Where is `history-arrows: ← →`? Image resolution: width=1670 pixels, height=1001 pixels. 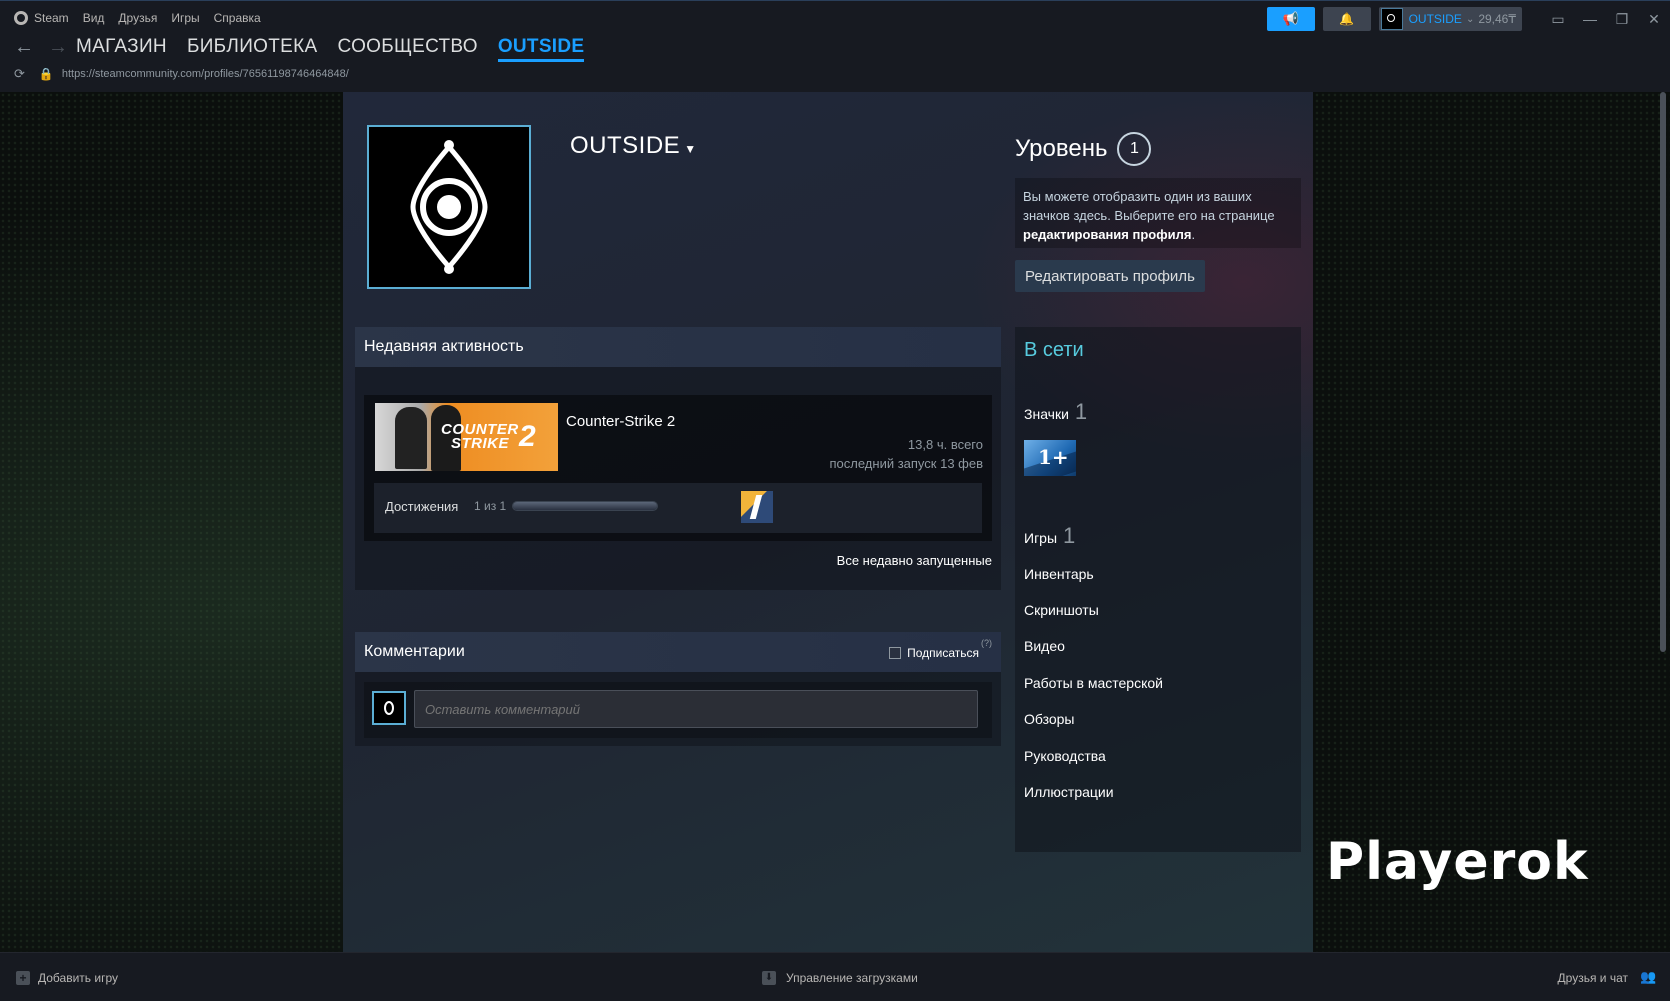 history-arrows: ← → is located at coordinates (48, 47).